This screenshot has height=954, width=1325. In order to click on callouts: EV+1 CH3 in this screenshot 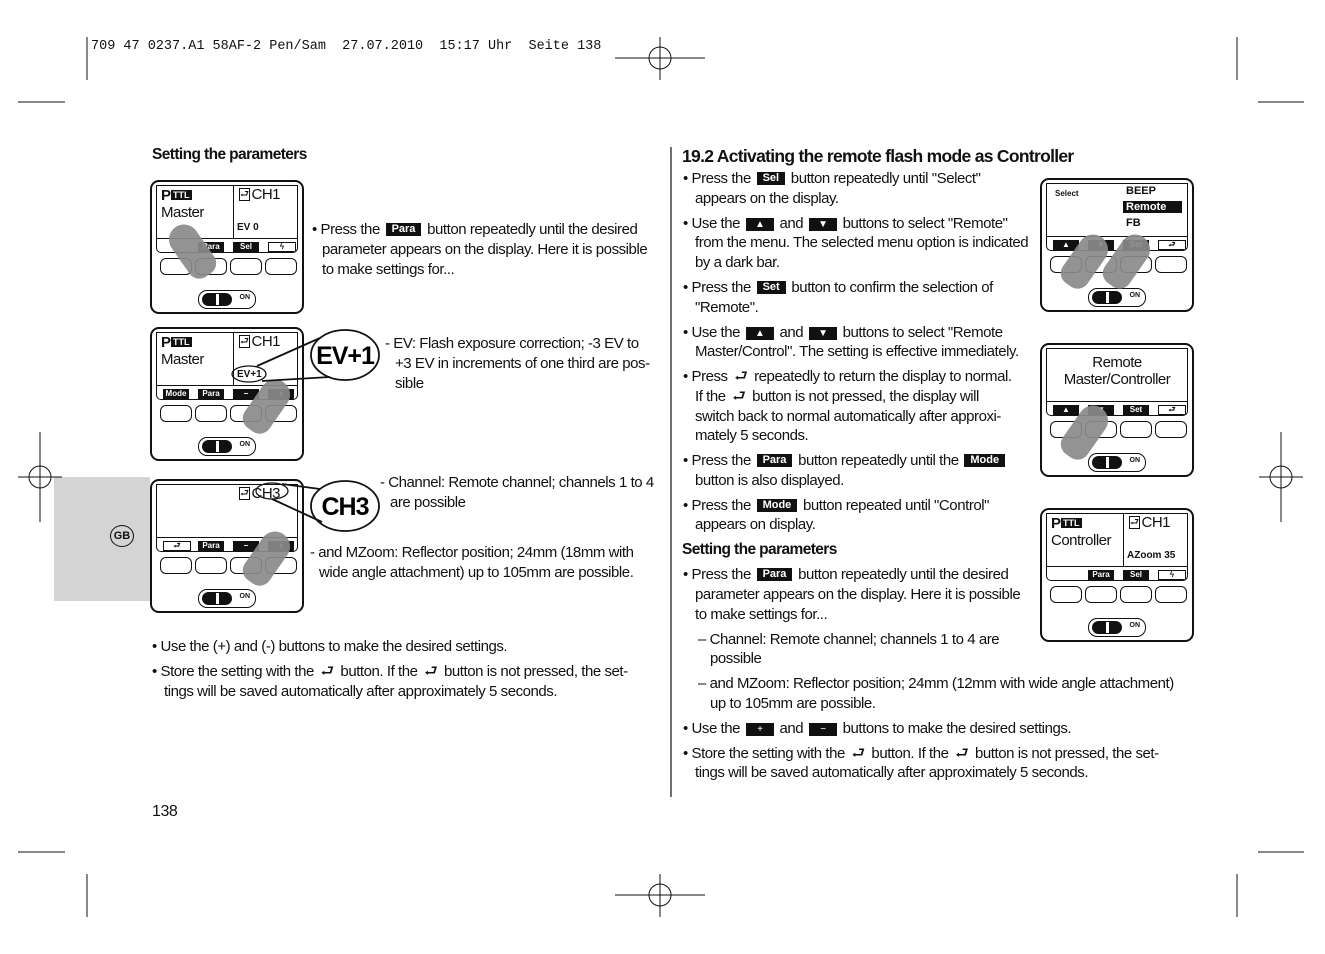, I will do `click(305, 430)`.